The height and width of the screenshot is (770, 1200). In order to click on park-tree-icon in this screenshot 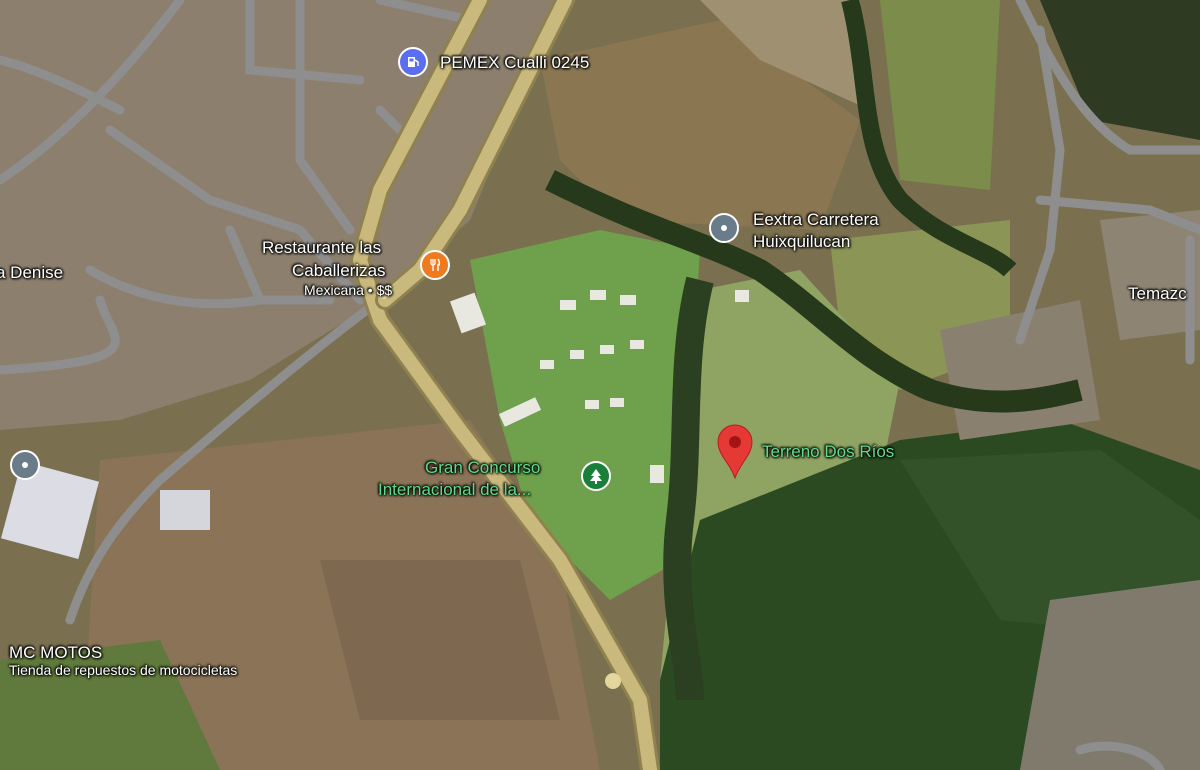, I will do `click(596, 476)`.